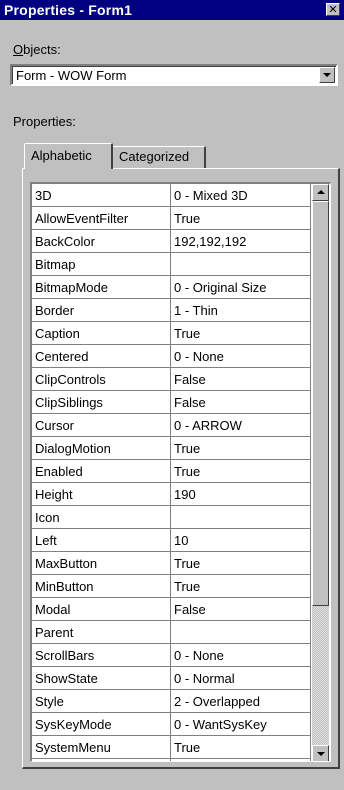 The height and width of the screenshot is (790, 344). I want to click on property-name: DialogMotion, so click(101, 448).